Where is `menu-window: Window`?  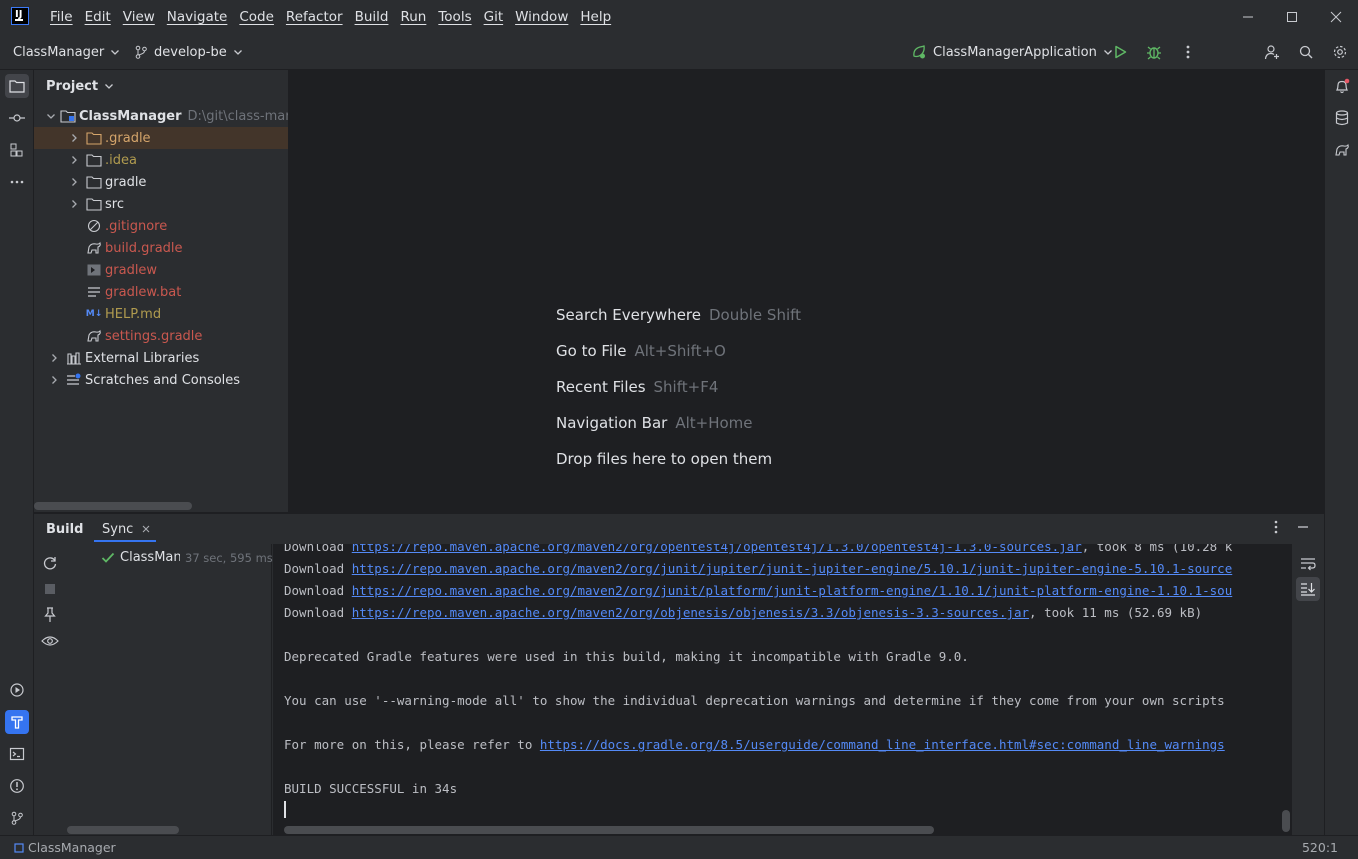 menu-window: Window is located at coordinates (541, 17).